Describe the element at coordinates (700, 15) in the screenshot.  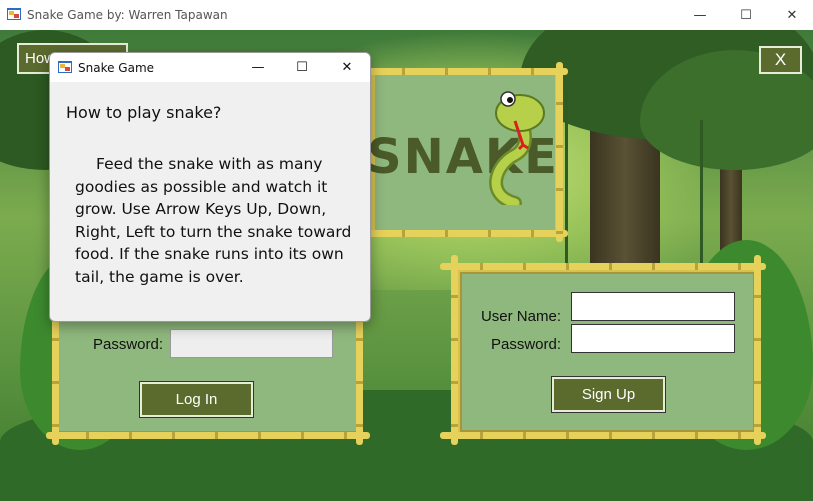
I see `minimize-button: —` at that location.